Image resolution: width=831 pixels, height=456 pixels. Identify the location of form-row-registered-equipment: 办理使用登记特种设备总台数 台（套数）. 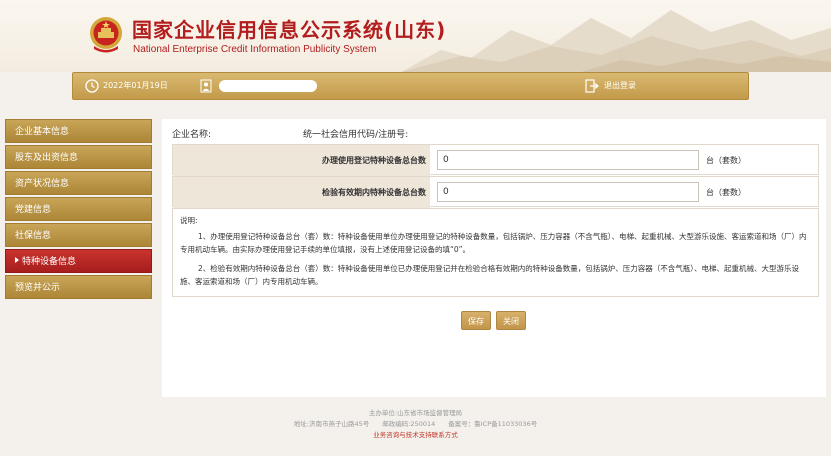
(495, 160).